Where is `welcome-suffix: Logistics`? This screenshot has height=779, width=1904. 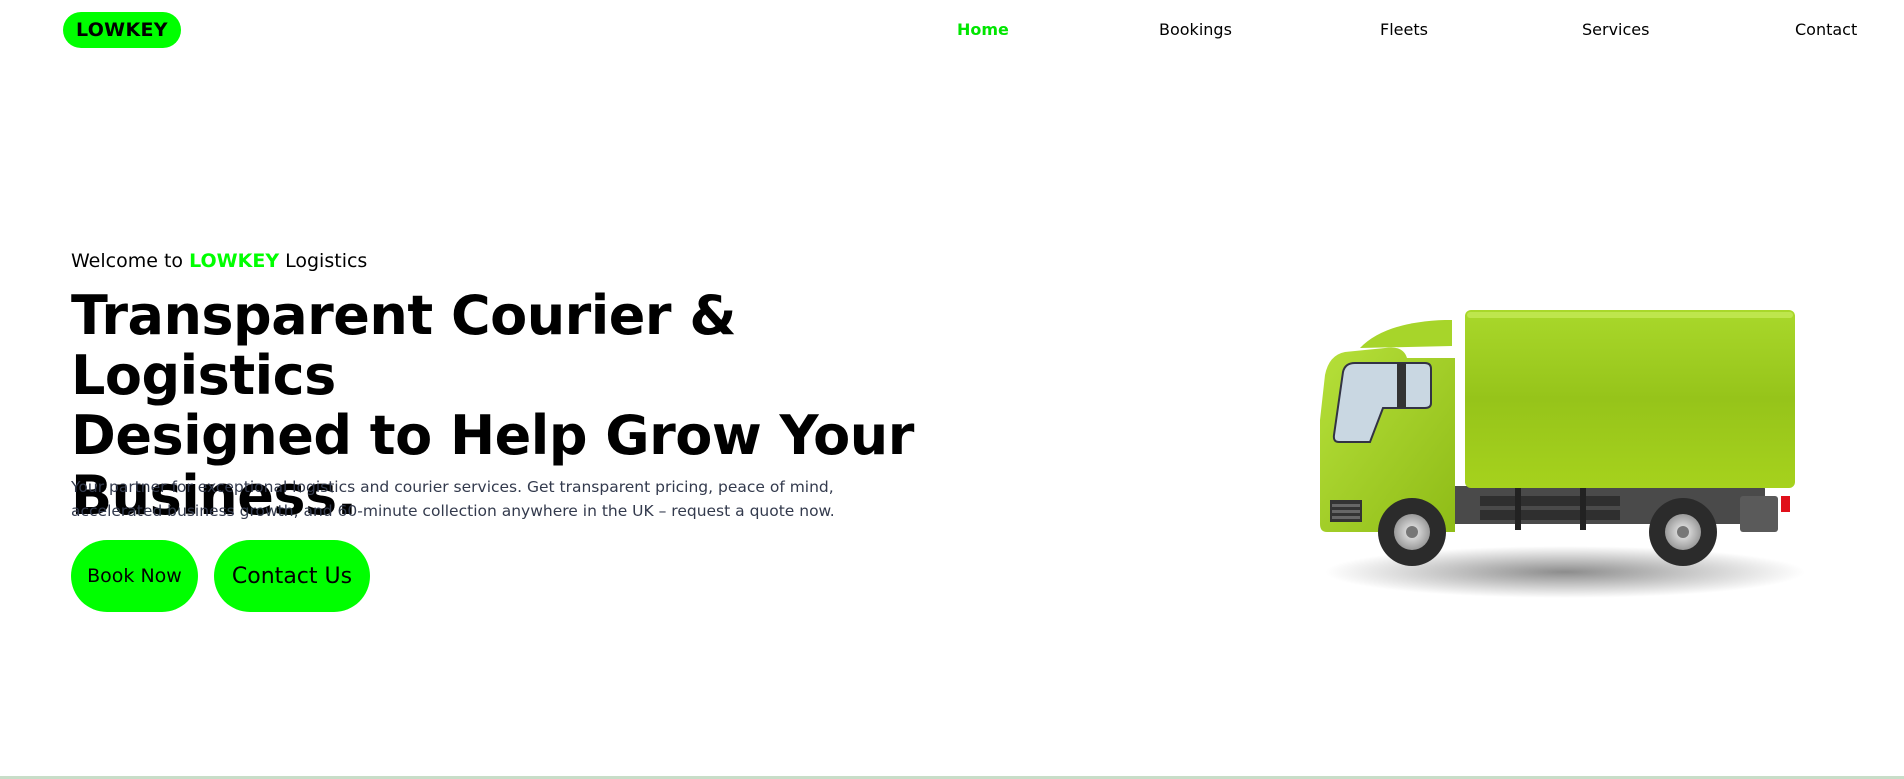
welcome-suffix: Logistics is located at coordinates (326, 261).